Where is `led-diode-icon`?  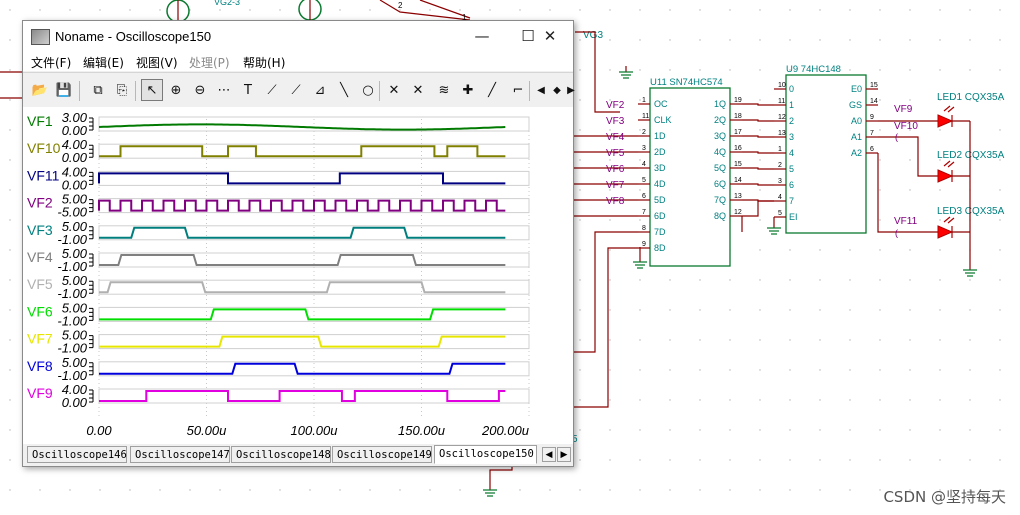 led-diode-icon is located at coordinates (945, 176).